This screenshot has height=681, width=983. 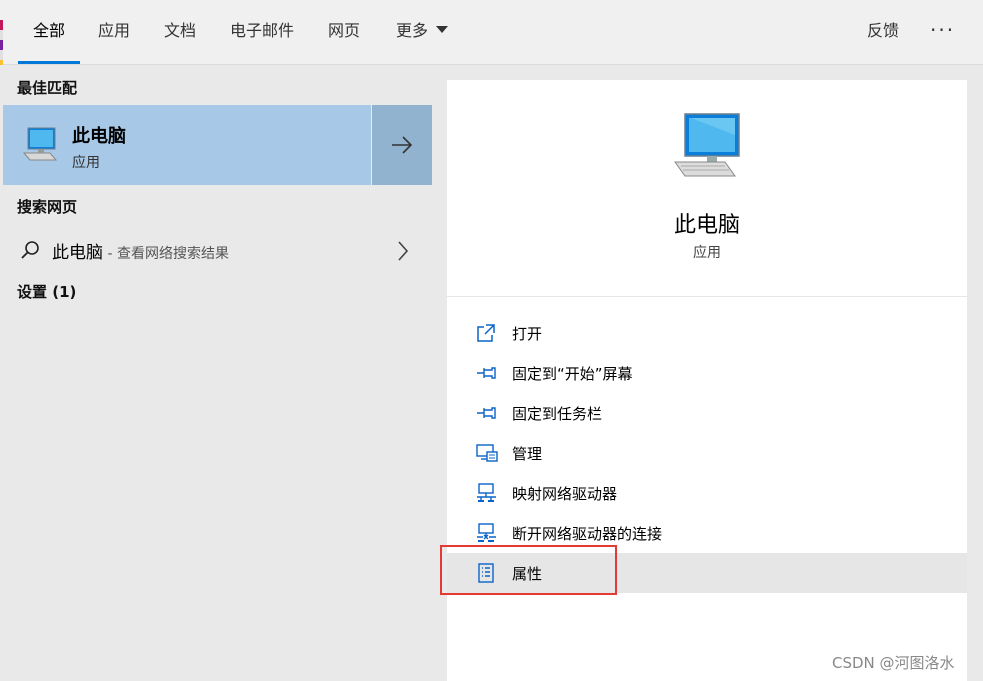 I want to click on chevron-right-icon, so click(x=403, y=251).